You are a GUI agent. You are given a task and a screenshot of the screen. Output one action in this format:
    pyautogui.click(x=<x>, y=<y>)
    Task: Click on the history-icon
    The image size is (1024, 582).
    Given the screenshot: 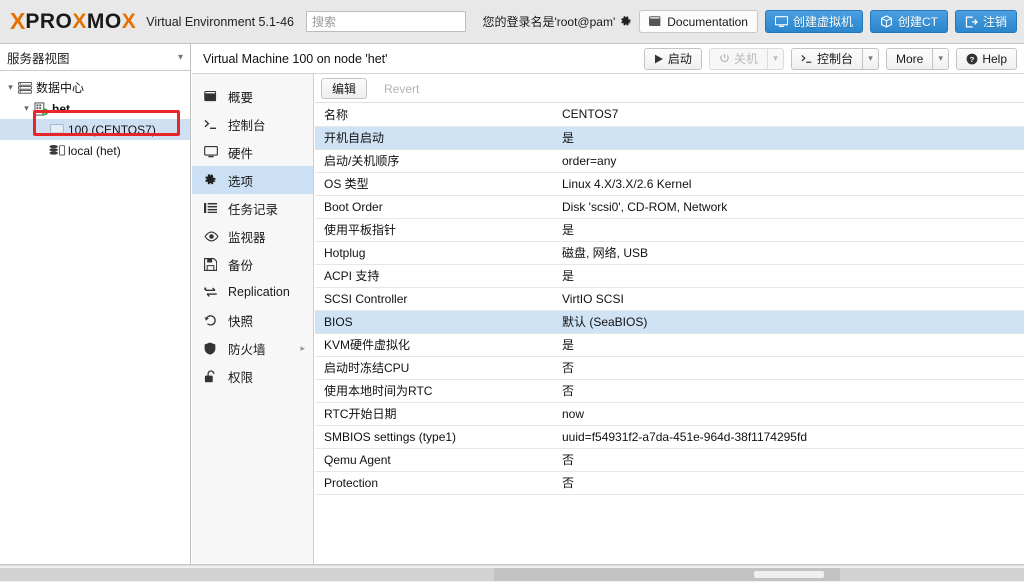 What is the action you would take?
    pyautogui.click(x=213, y=320)
    